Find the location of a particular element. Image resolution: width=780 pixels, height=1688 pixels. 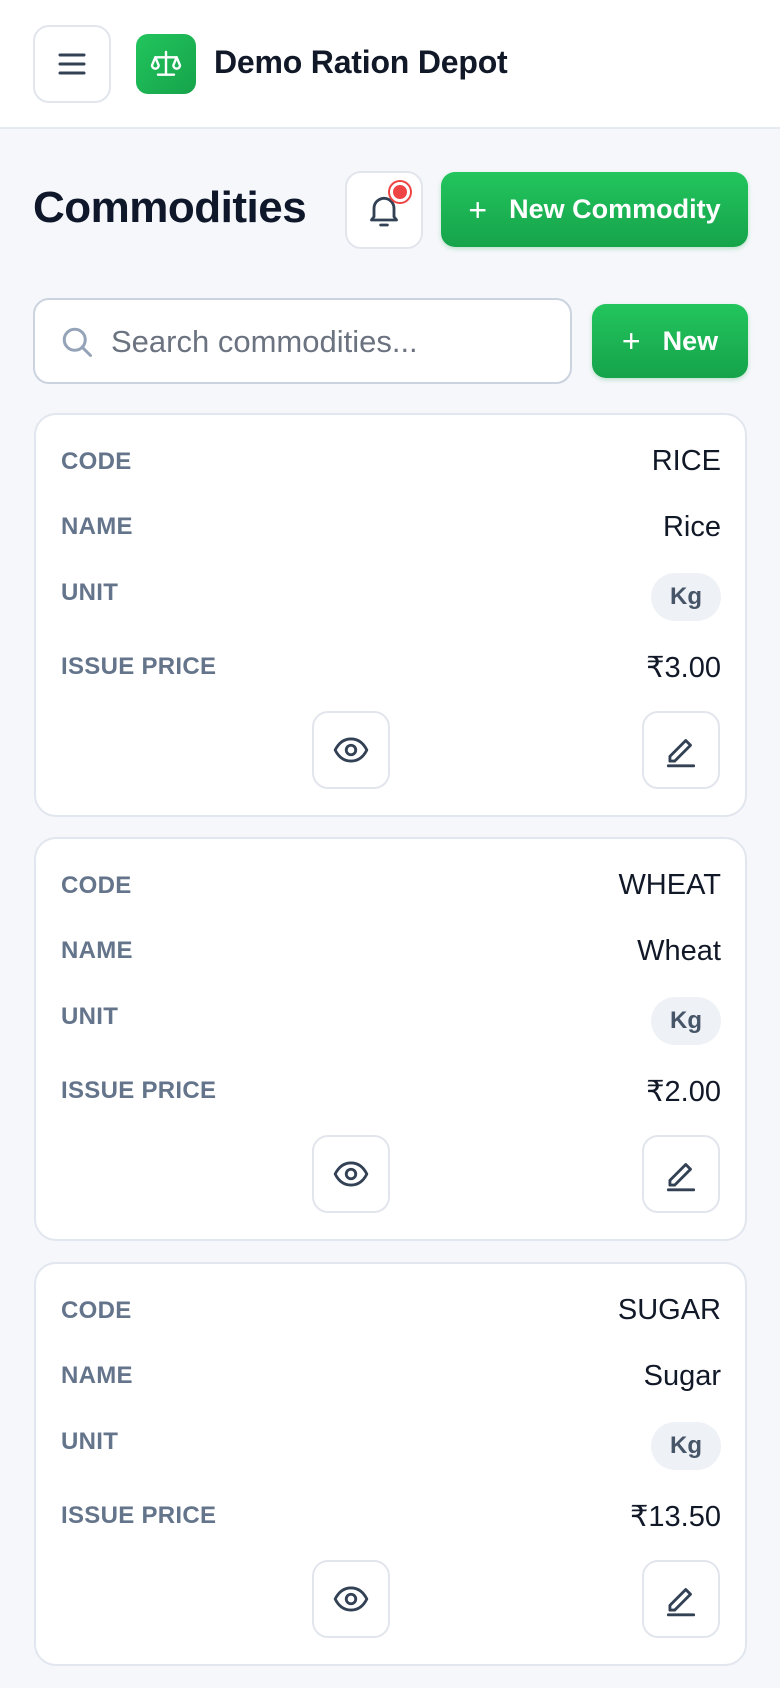

name-value: Sugar is located at coordinates (682, 1376).